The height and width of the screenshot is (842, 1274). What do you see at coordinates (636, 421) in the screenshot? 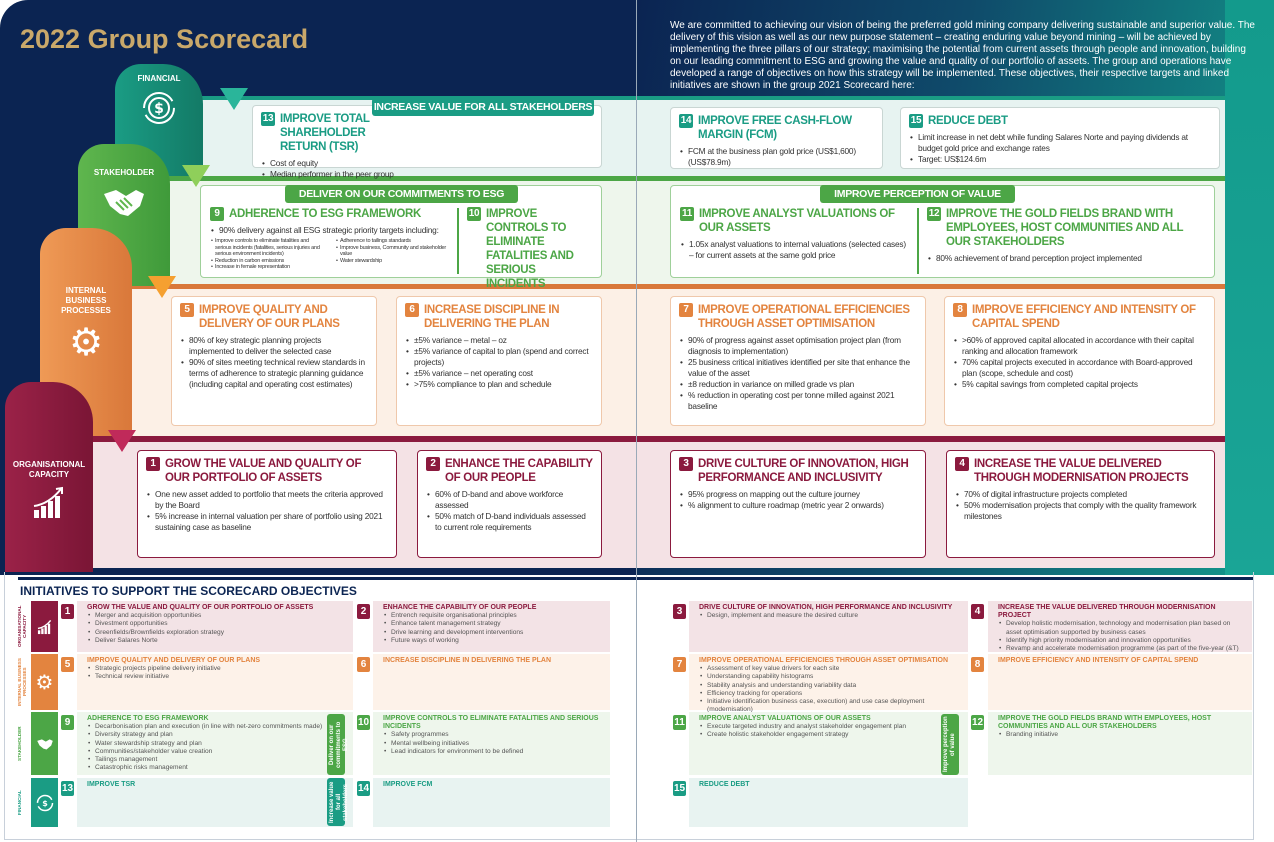
I see `page-fold` at bounding box center [636, 421].